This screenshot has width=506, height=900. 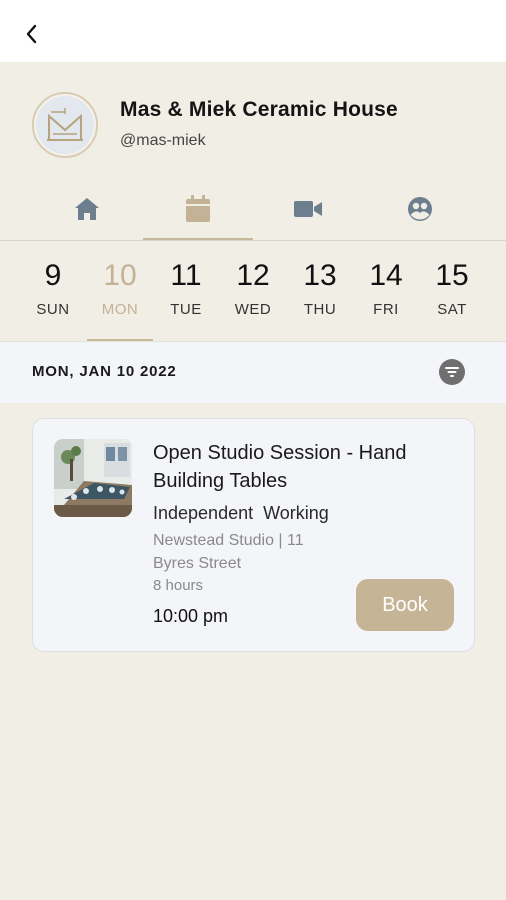 I want to click on day-name: MON, so click(x=120, y=309).